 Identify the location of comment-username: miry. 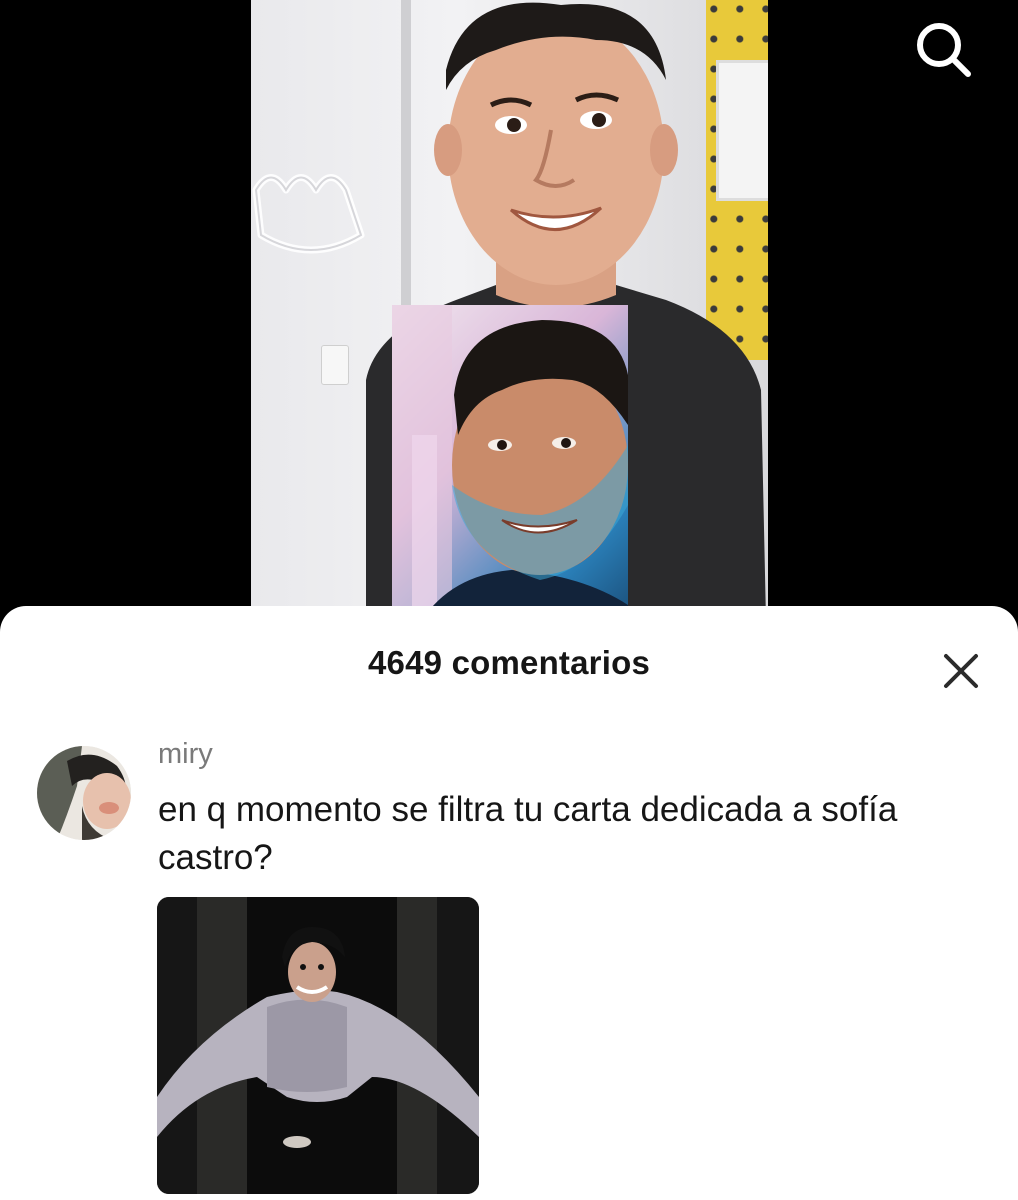
(185, 754).